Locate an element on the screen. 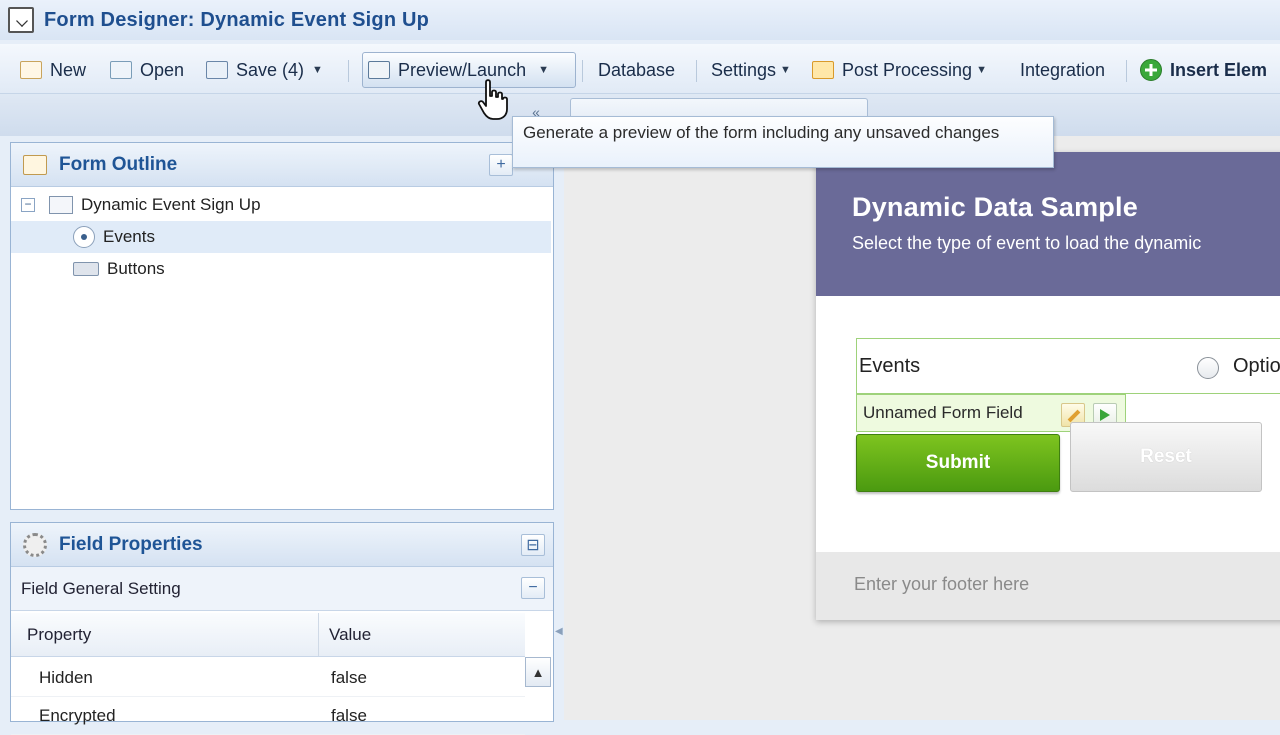  table-row: Encrypted false is located at coordinates (268, 716).